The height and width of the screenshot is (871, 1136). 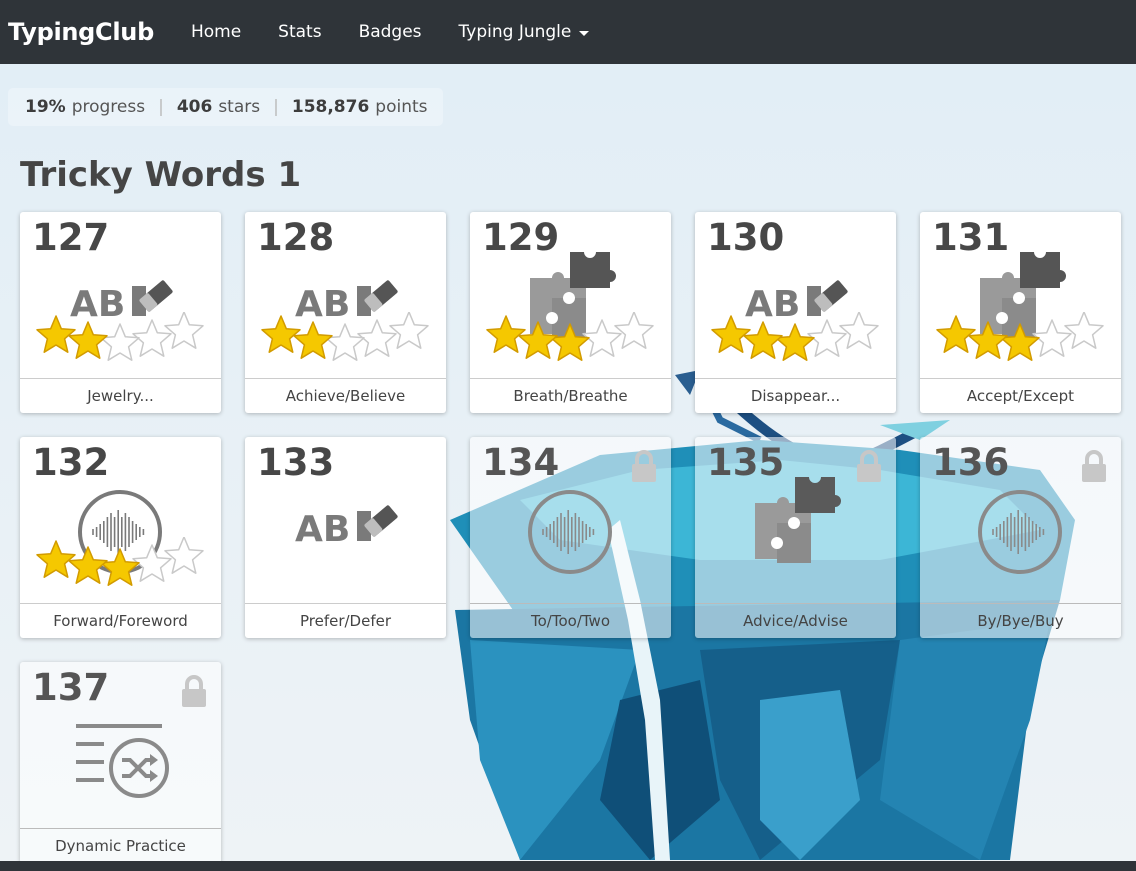 I want to click on lesson-card-136: 136 By/Bye/Buy, so click(x=1020, y=537).